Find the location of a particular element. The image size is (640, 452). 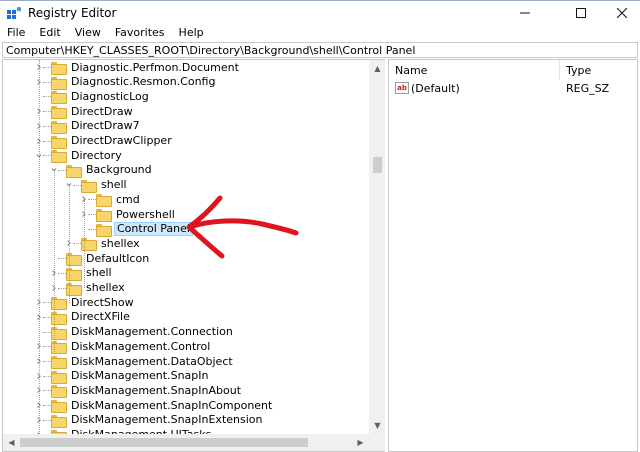

tree-node: › DiskManagement.DataObject is located at coordinates (135, 361).